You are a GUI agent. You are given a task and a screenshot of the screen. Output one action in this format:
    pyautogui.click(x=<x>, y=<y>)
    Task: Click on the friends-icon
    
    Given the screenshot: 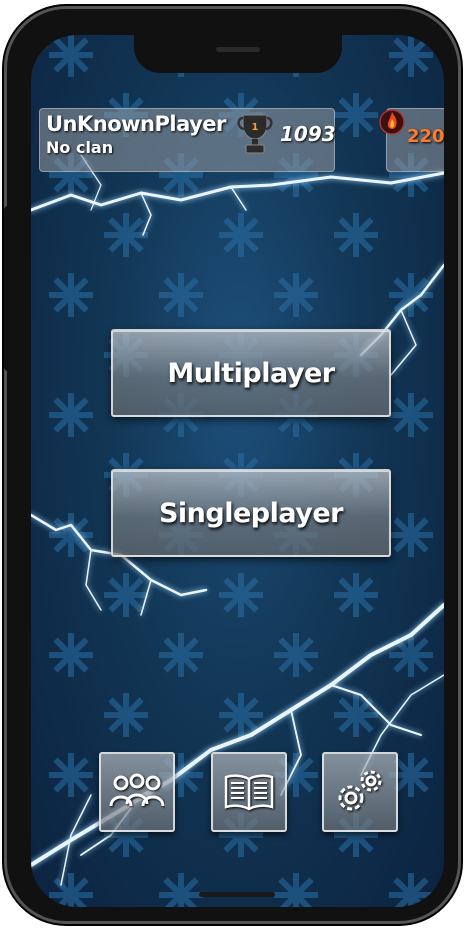 What is the action you would take?
    pyautogui.click(x=137, y=790)
    